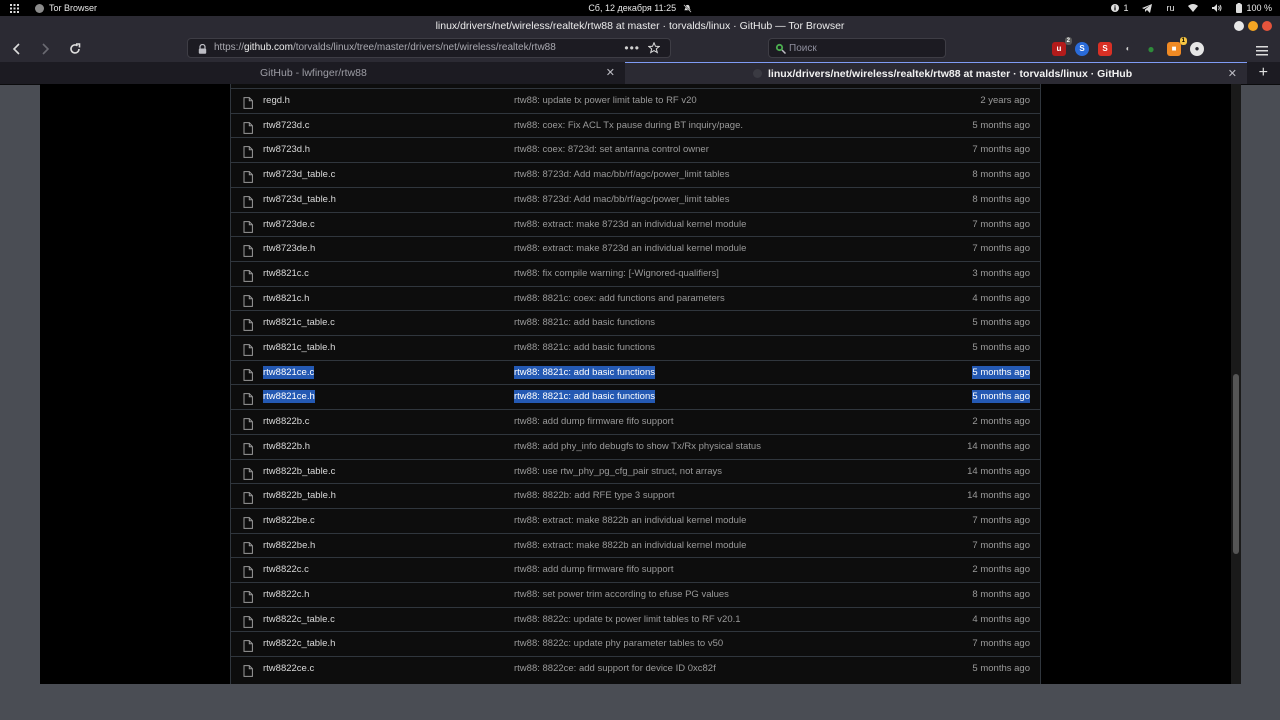 This screenshot has width=1280, height=720. Describe the element at coordinates (276, 101) in the screenshot. I see `file-name-link: regd.h` at that location.